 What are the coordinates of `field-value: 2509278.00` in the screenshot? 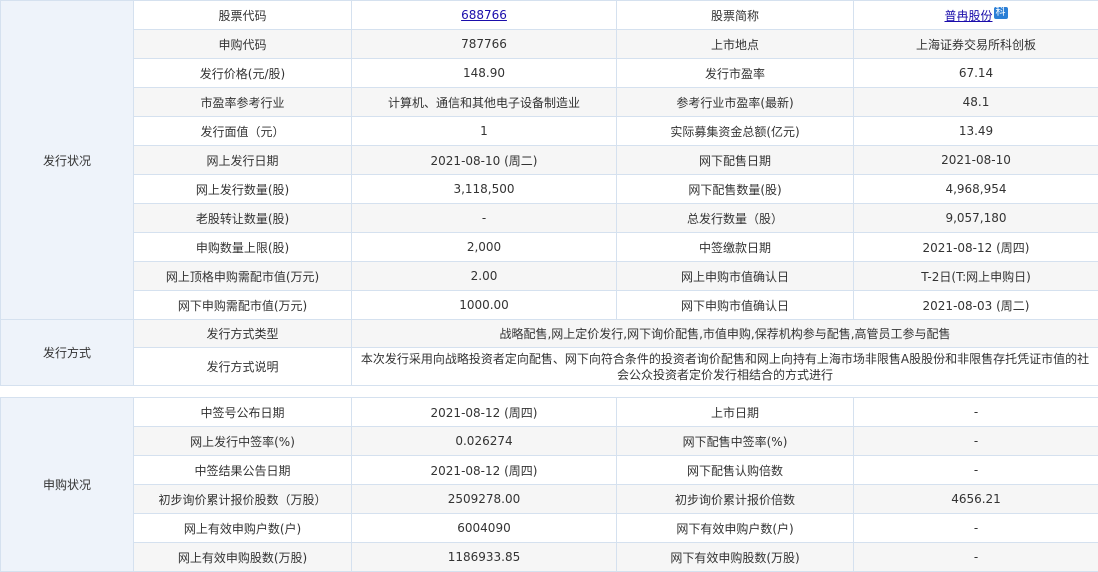 It's located at (484, 499).